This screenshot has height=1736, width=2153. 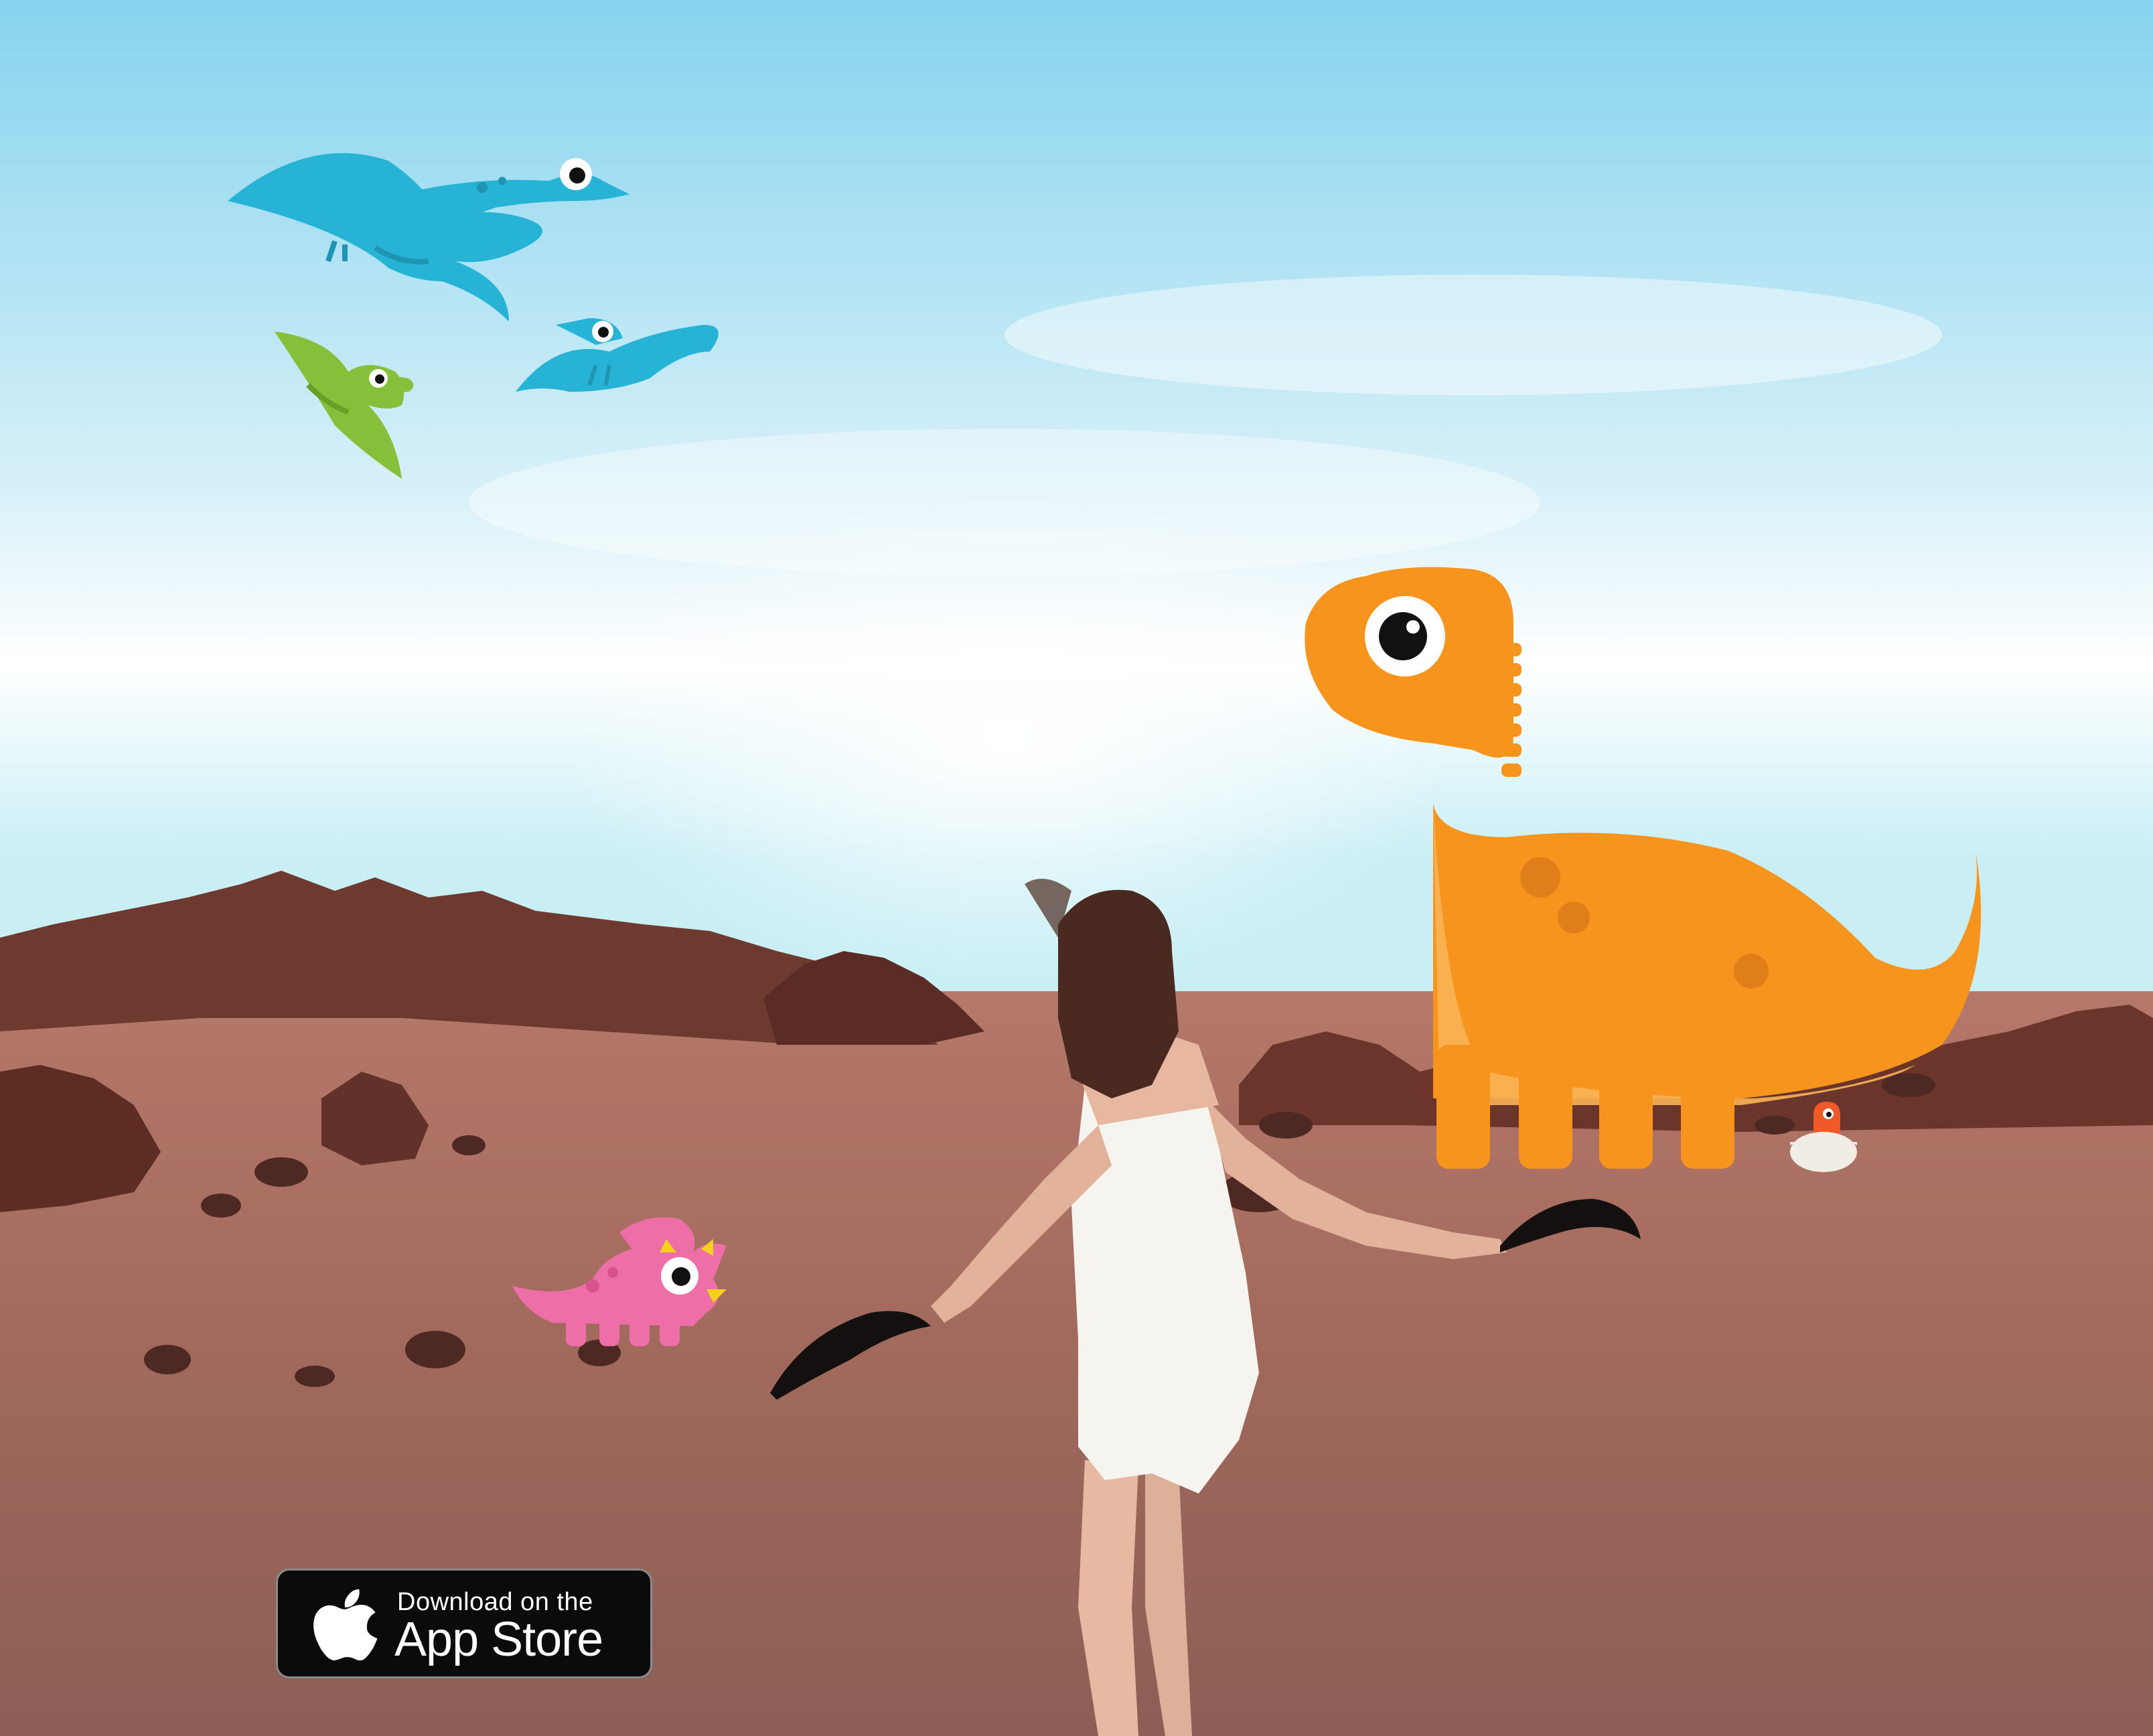 What do you see at coordinates (498, 1639) in the screenshot?
I see `badge-title: App Store` at bounding box center [498, 1639].